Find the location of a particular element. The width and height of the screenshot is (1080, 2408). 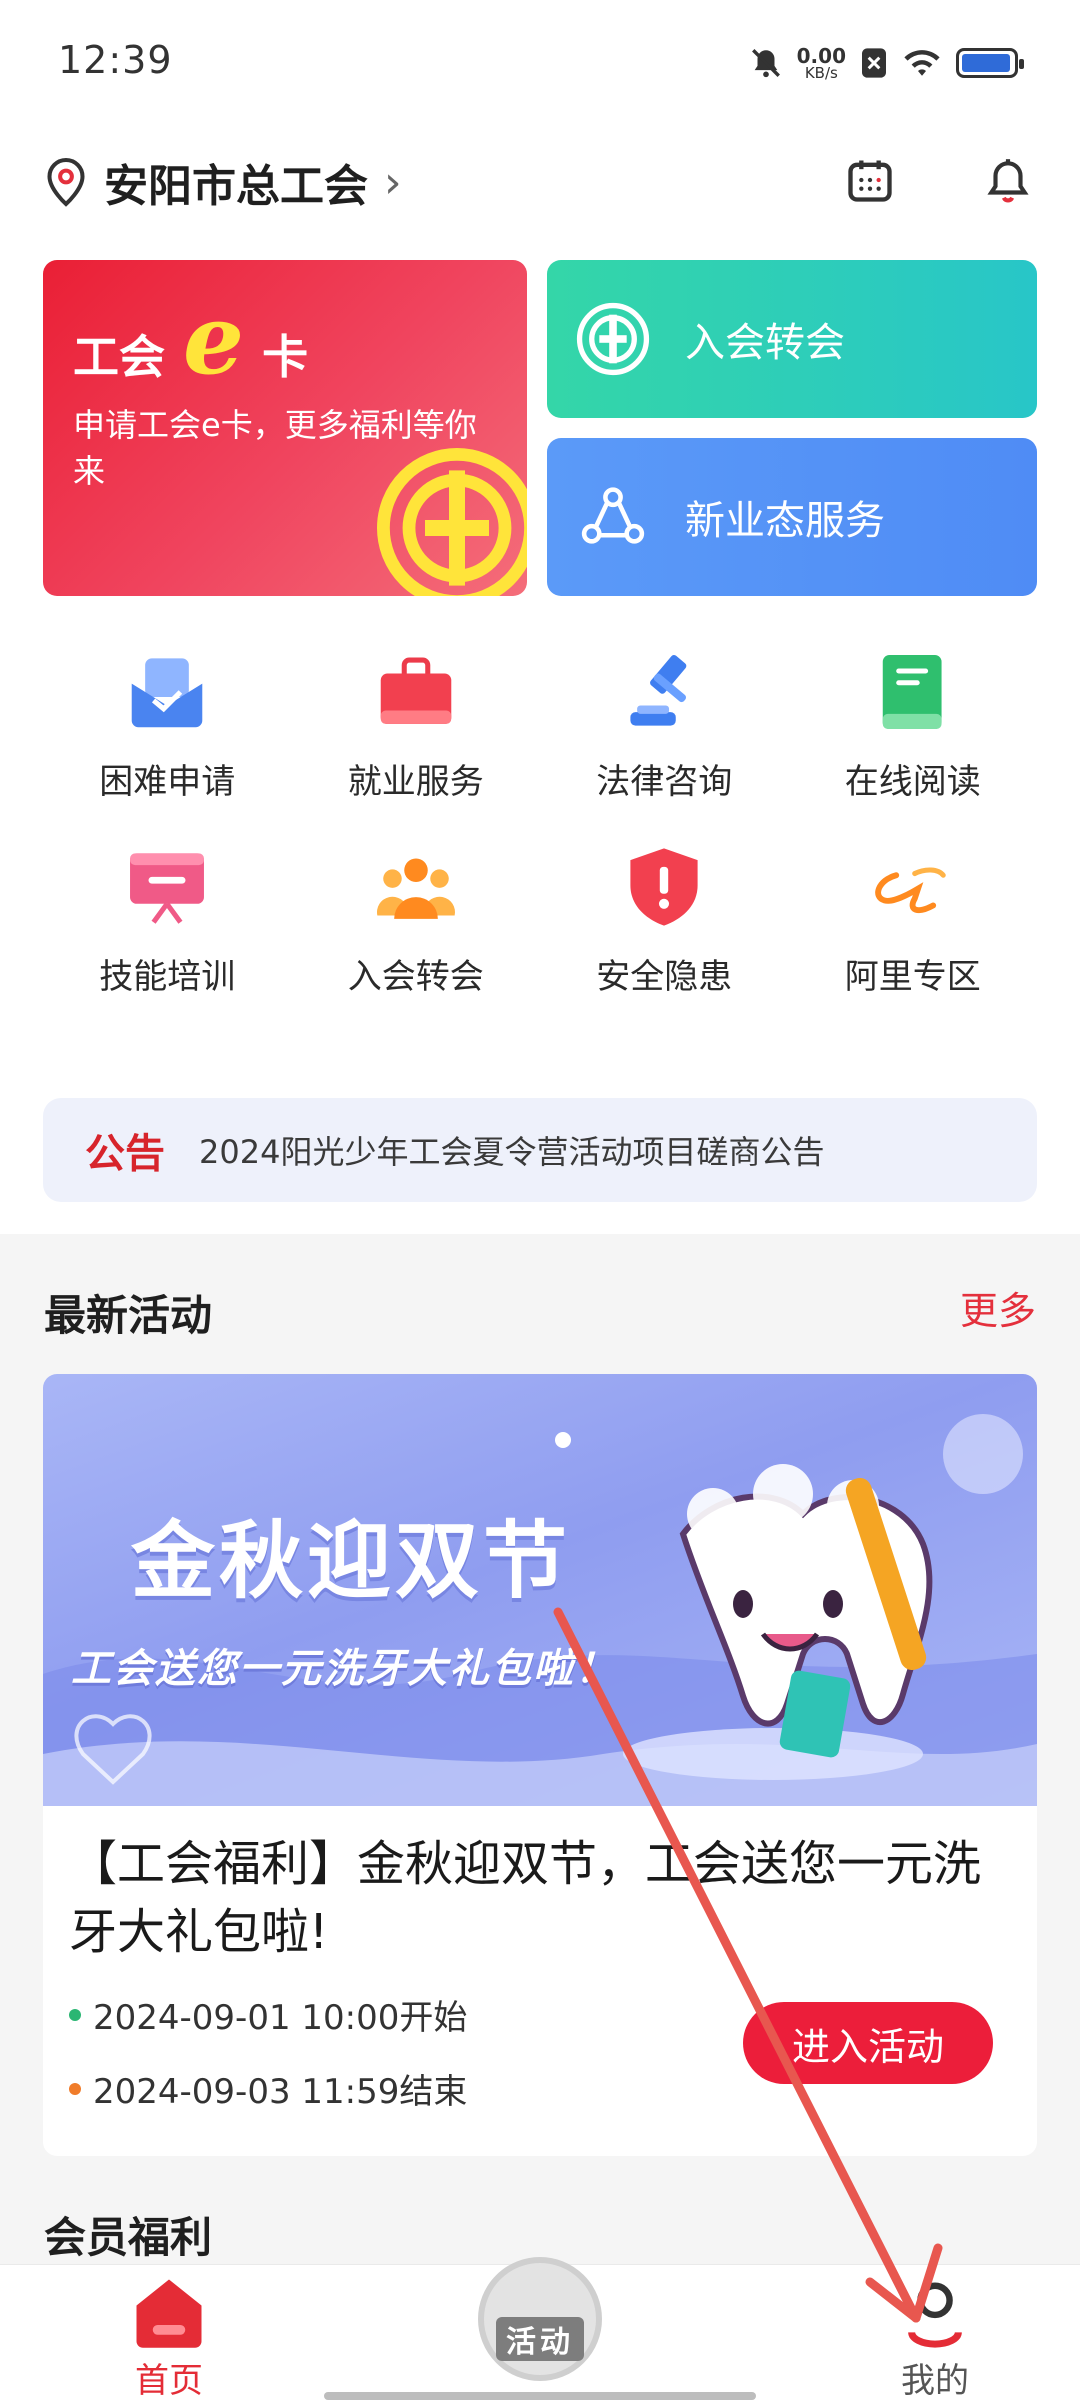

grid-item-safety: 安全隐患 is located at coordinates (664, 921).